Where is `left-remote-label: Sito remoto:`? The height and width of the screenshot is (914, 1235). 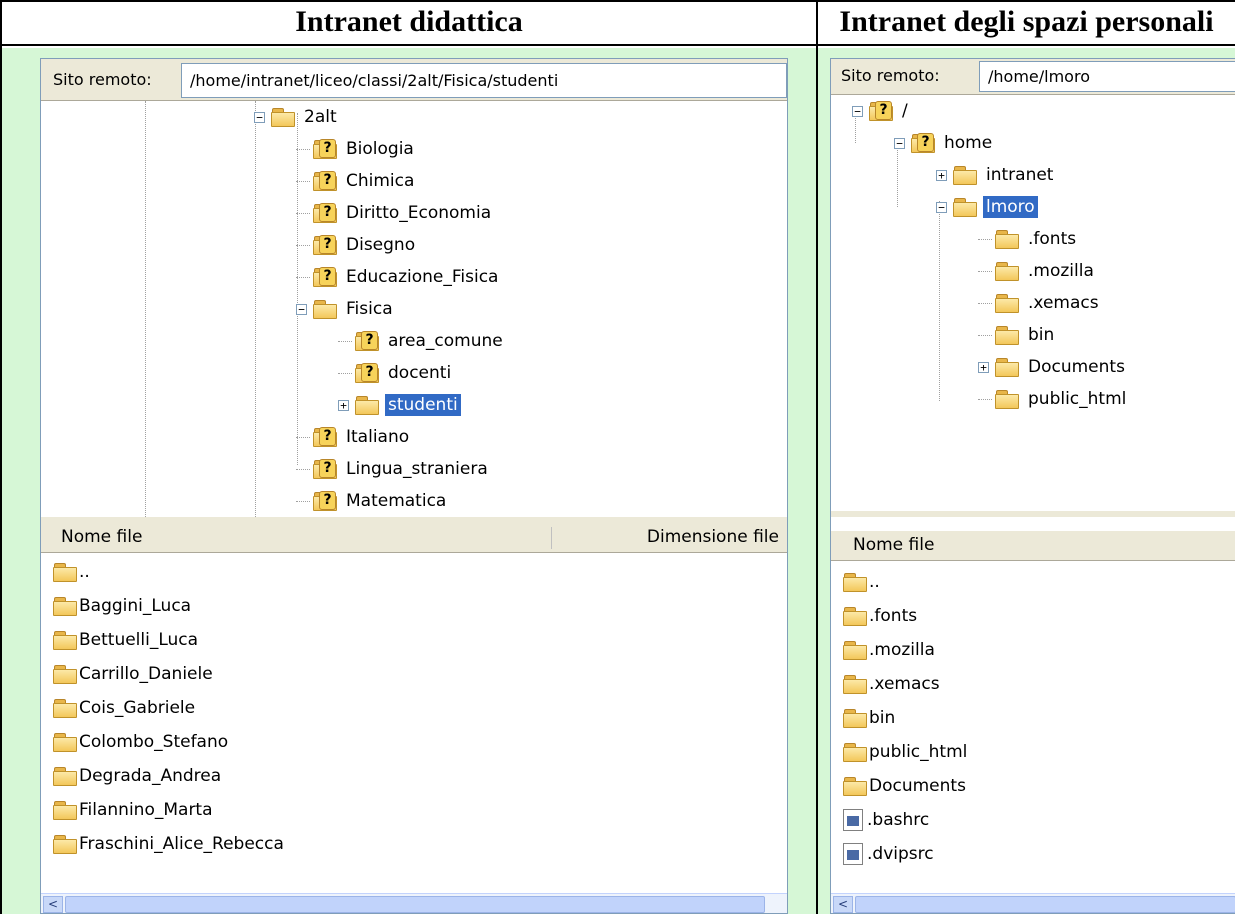
left-remote-label: Sito remoto: is located at coordinates (102, 79).